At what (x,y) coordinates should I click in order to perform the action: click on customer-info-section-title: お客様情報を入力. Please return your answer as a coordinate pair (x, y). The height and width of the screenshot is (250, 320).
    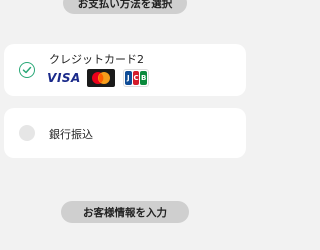
    Looking at the image, I should click on (125, 212).